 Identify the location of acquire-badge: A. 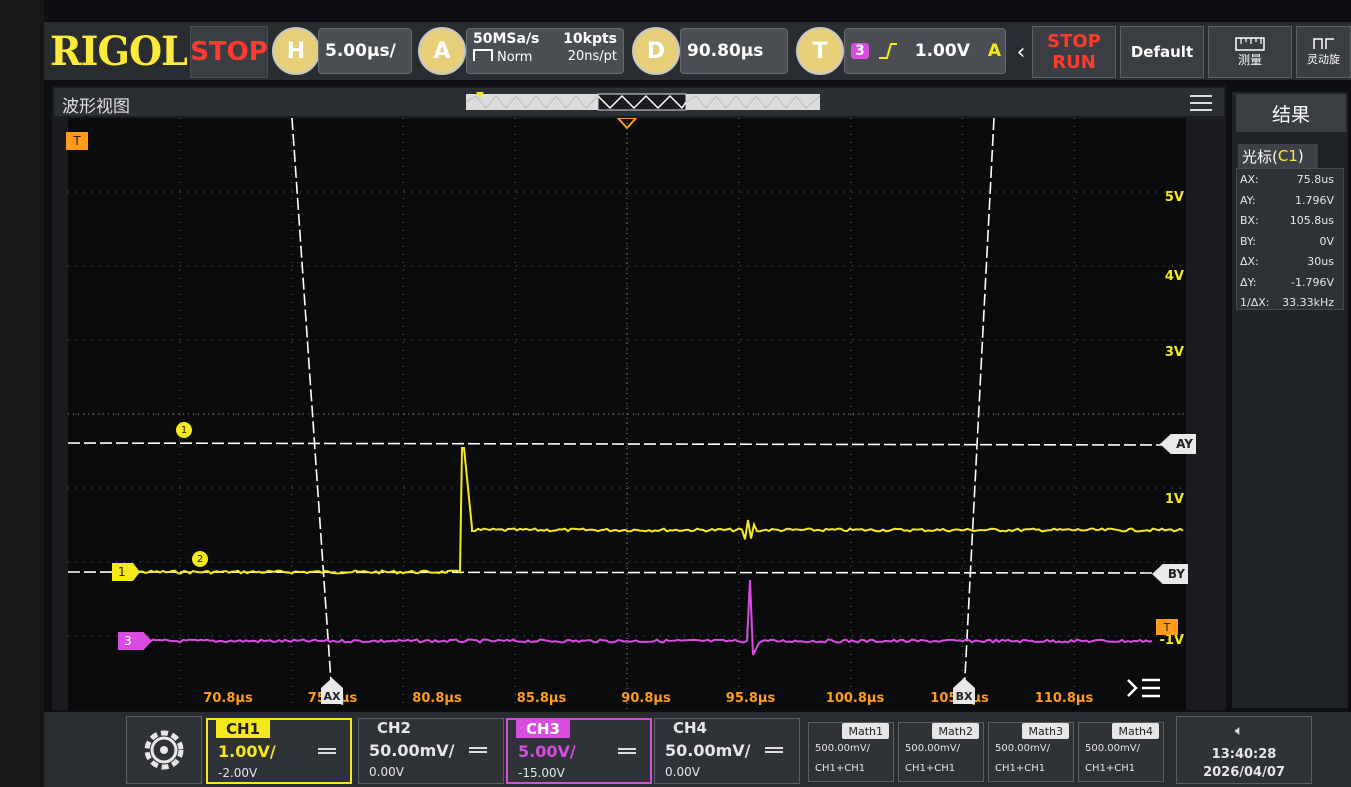
(442, 51).